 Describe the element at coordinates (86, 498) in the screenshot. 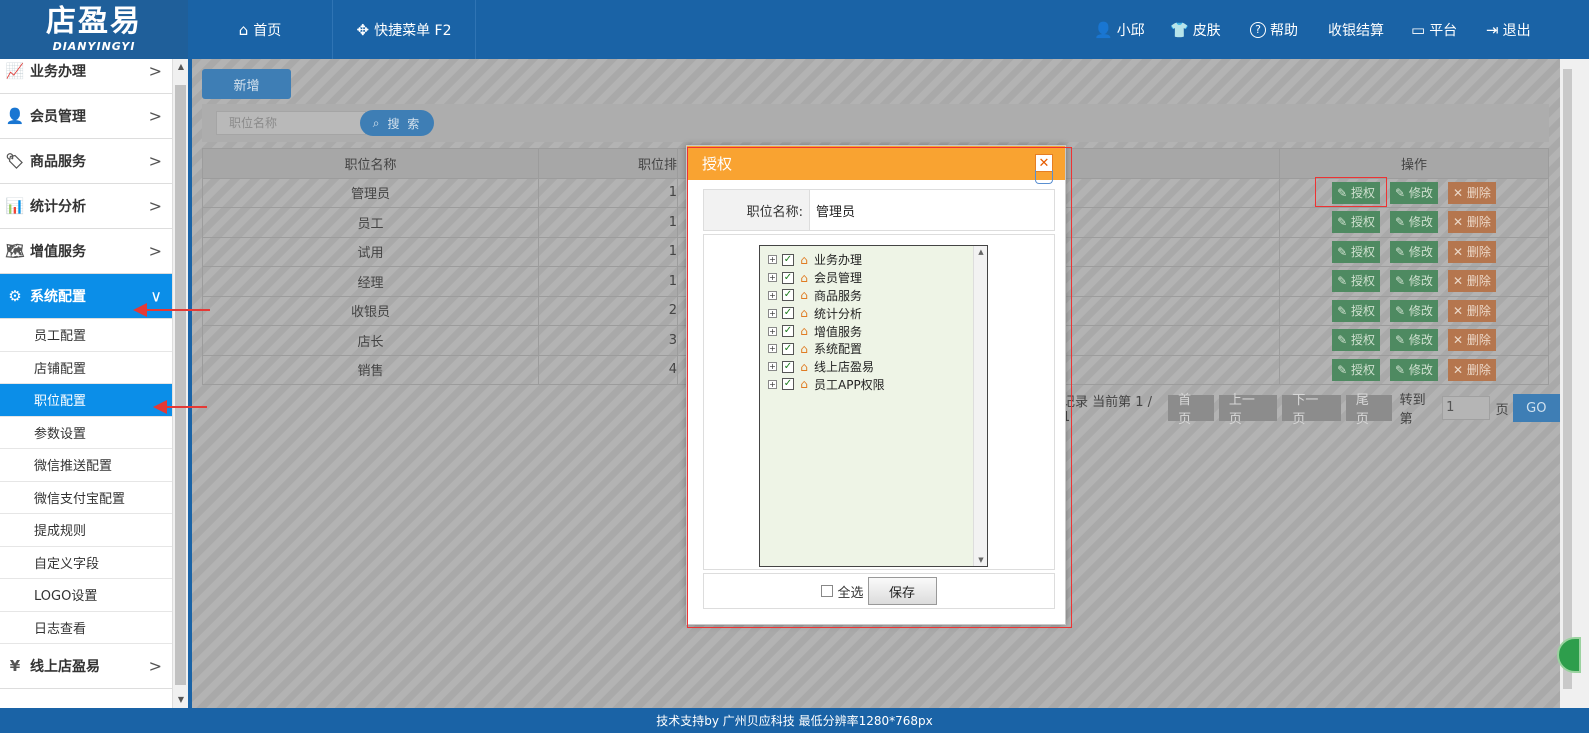

I see `submenu-wechat-alipay: 微信支付宝配置` at that location.